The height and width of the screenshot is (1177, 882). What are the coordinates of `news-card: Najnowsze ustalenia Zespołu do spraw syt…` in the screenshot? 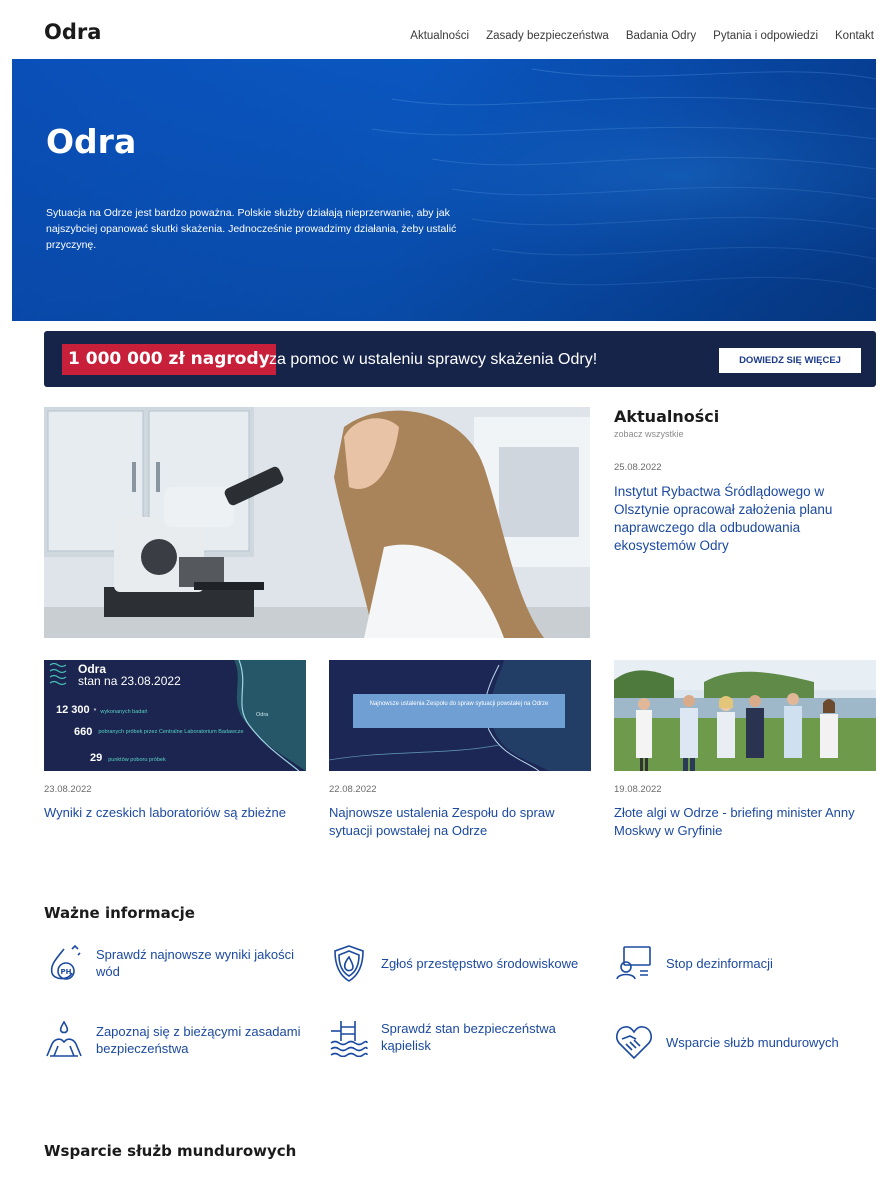 It's located at (460, 750).